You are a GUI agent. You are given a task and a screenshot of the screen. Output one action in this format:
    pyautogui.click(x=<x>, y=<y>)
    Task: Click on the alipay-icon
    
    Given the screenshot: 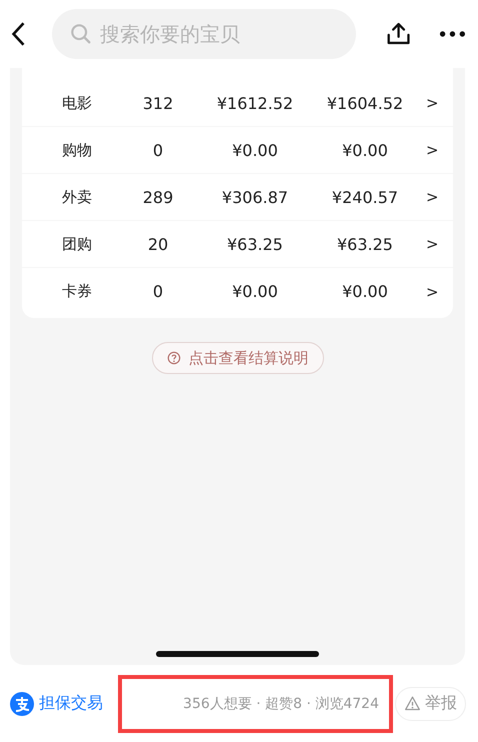 What is the action you would take?
    pyautogui.click(x=22, y=704)
    